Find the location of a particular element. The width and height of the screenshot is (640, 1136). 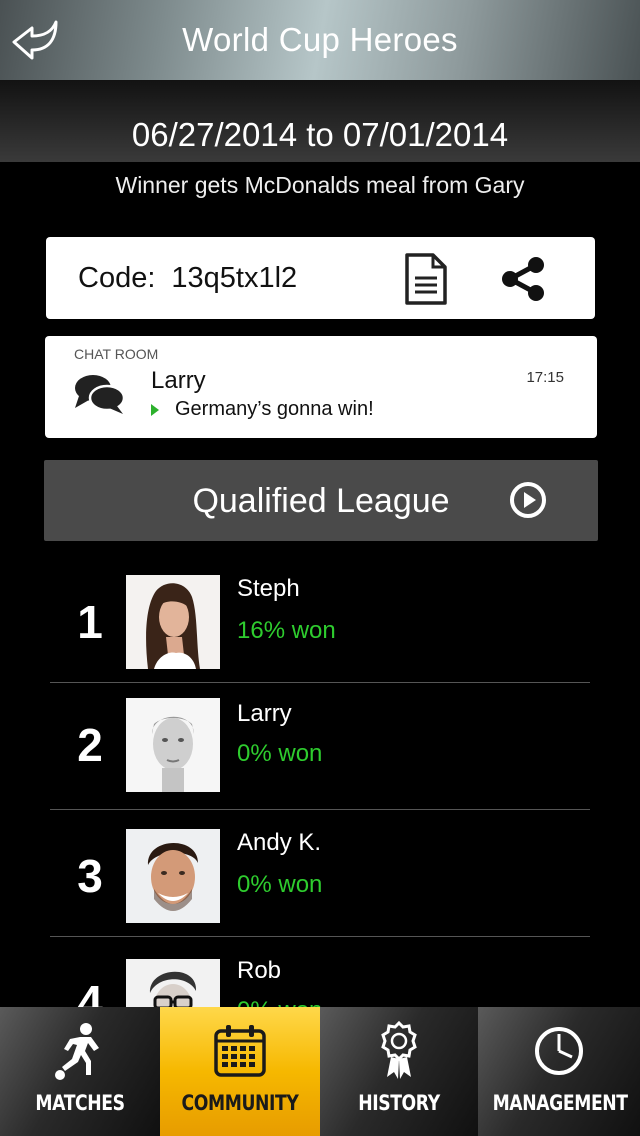

header-bar: World Cup Heroes is located at coordinates (320, 40).